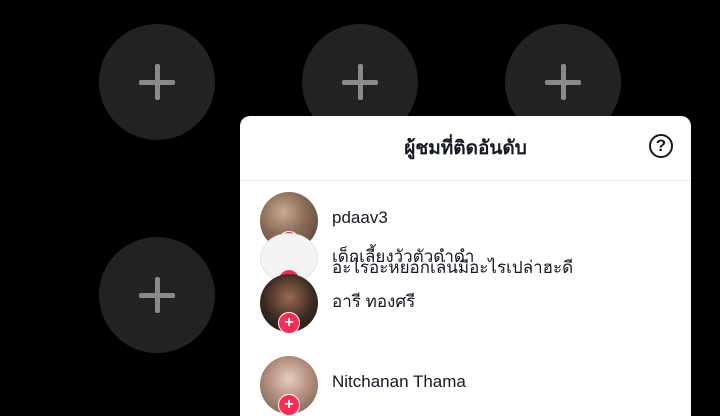 This screenshot has width=720, height=416. What do you see at coordinates (399, 381) in the screenshot?
I see `viewer-name: Nitchanan Thama` at bounding box center [399, 381].